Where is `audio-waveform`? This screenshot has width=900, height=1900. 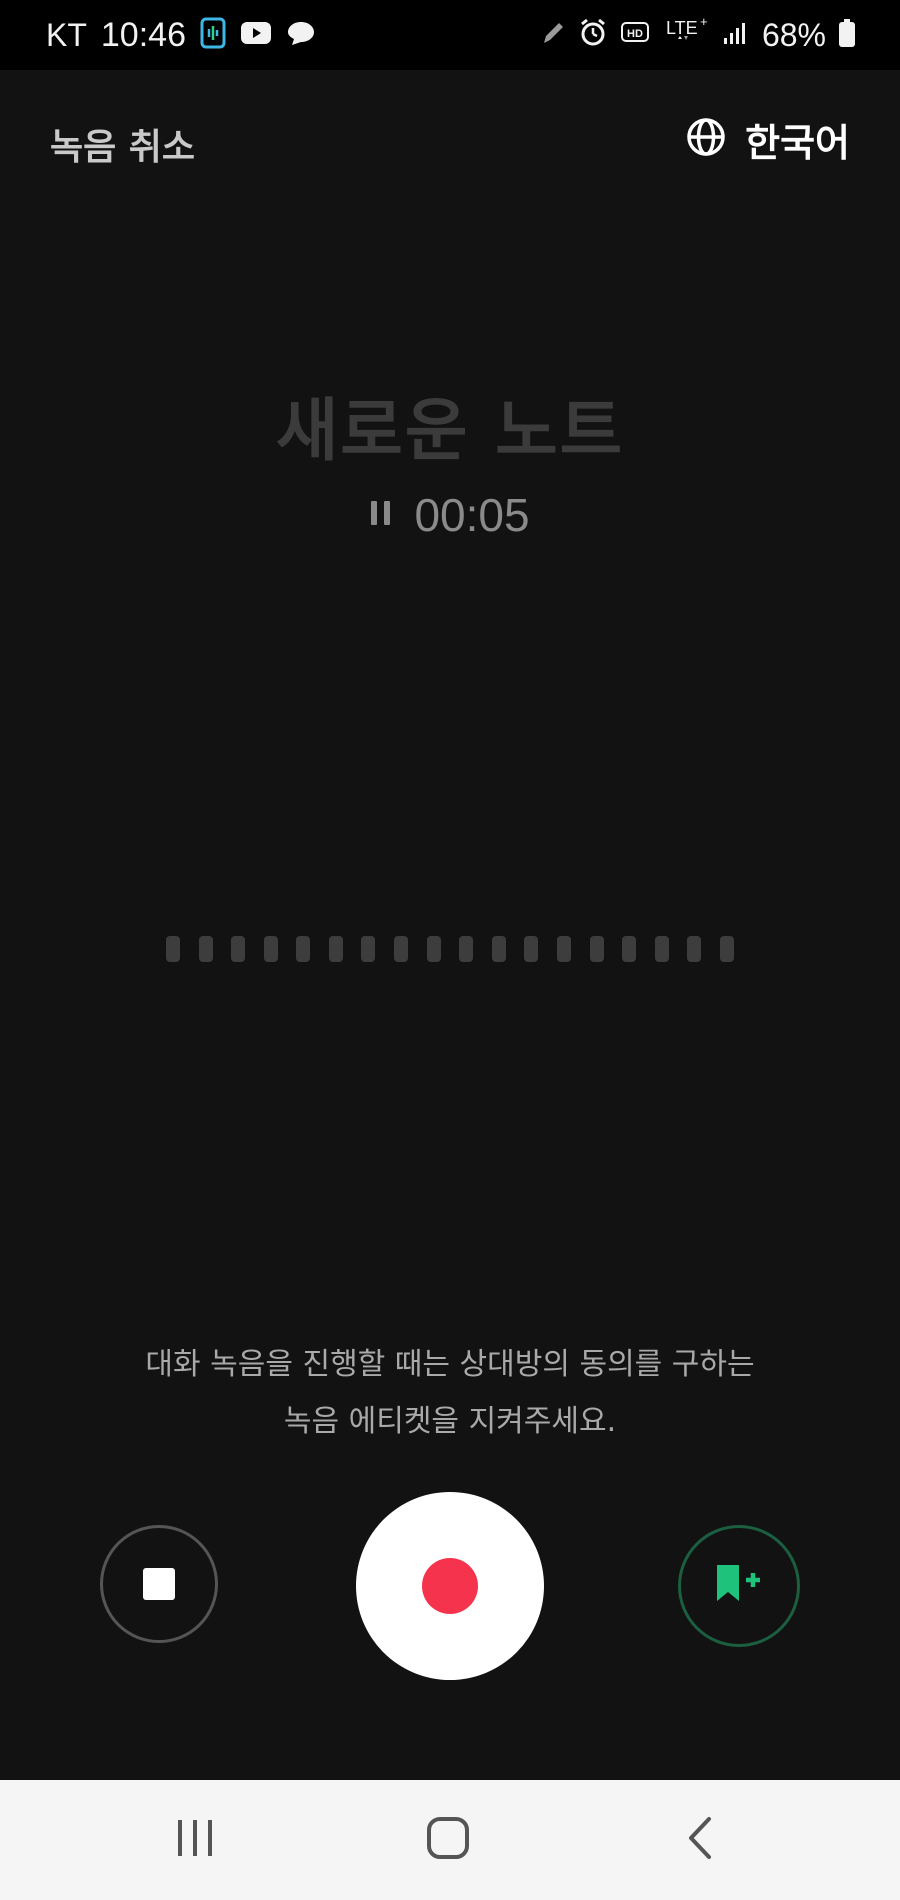
audio-waveform is located at coordinates (450, 949).